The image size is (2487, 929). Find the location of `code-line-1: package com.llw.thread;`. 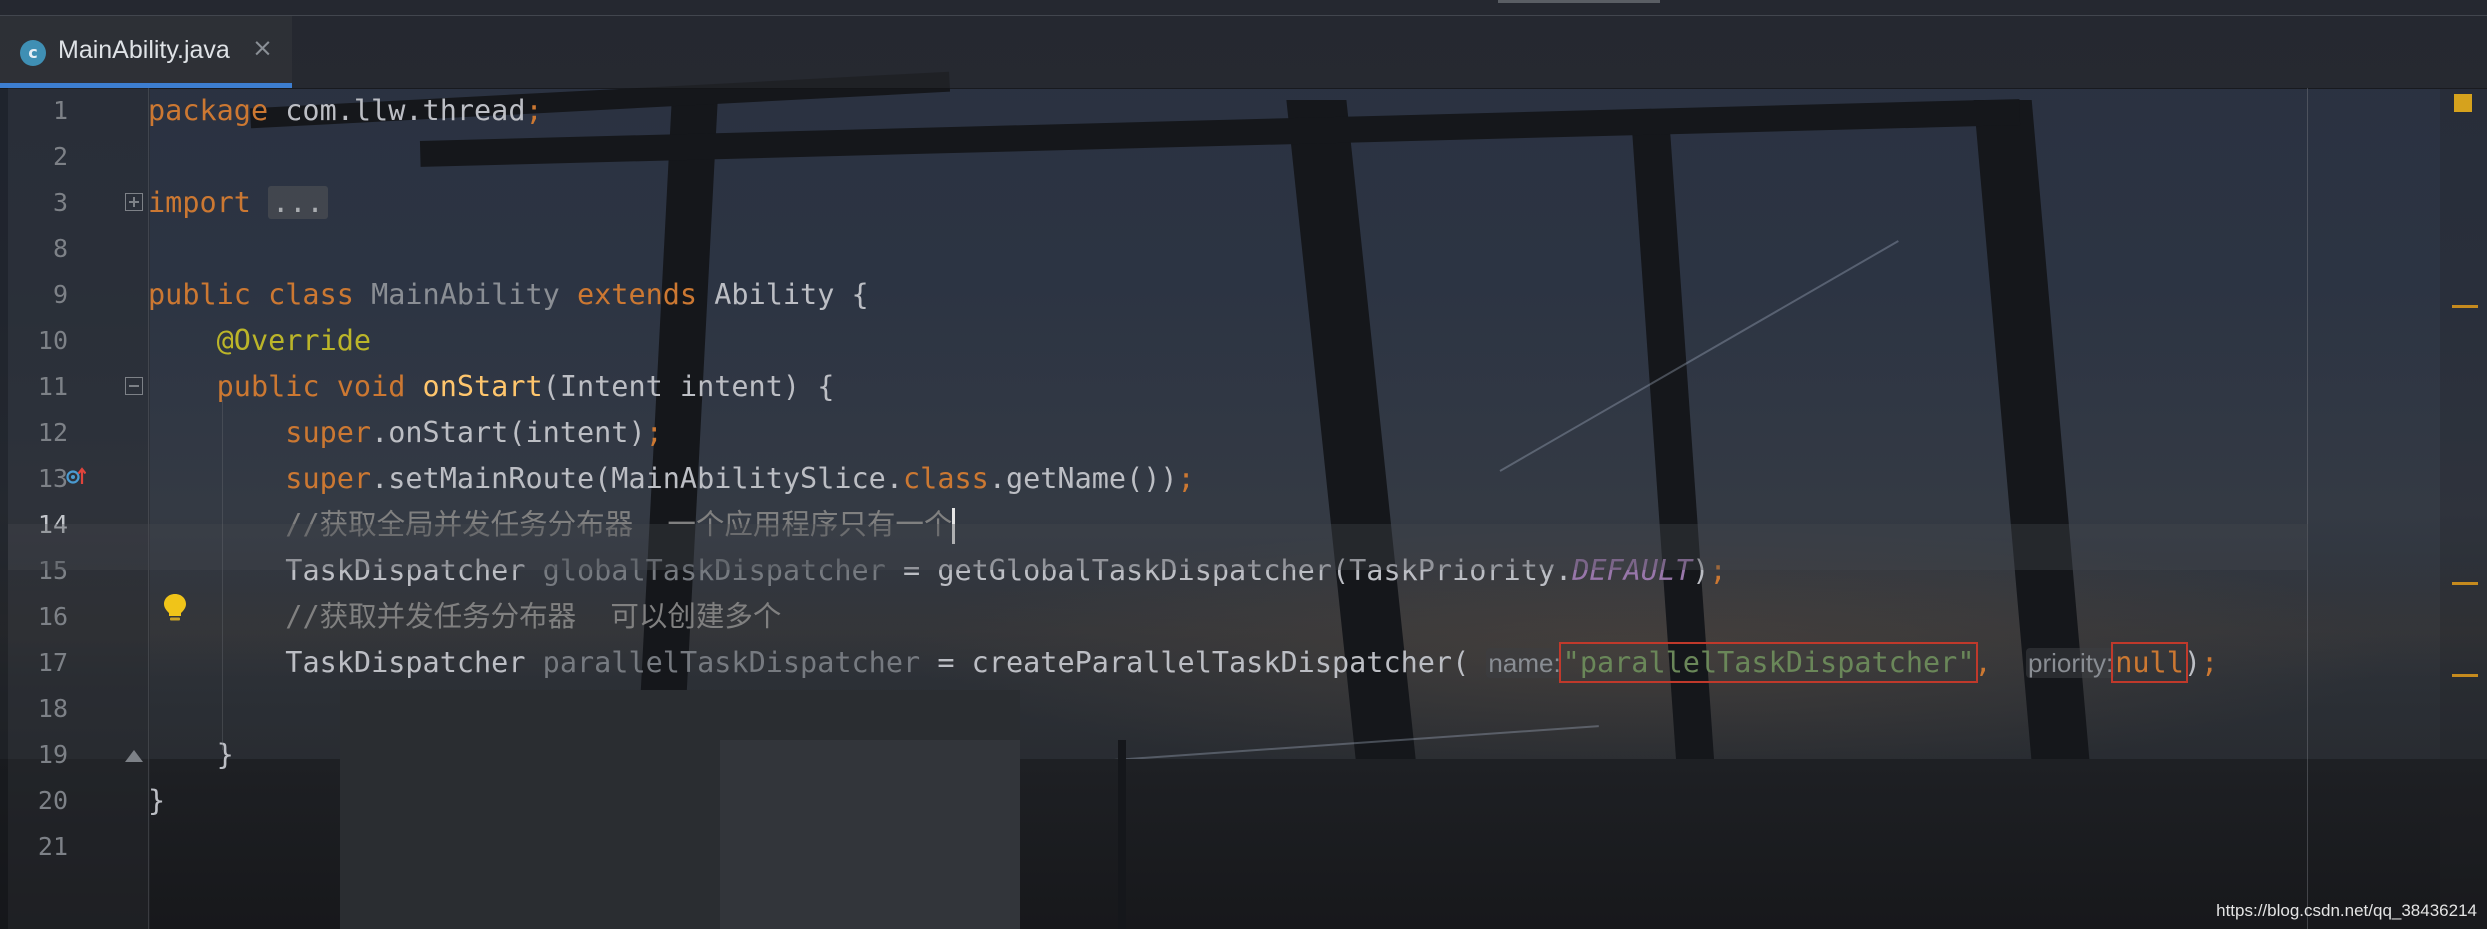

code-line-1: package com.llw.thread; is located at coordinates (345, 110).